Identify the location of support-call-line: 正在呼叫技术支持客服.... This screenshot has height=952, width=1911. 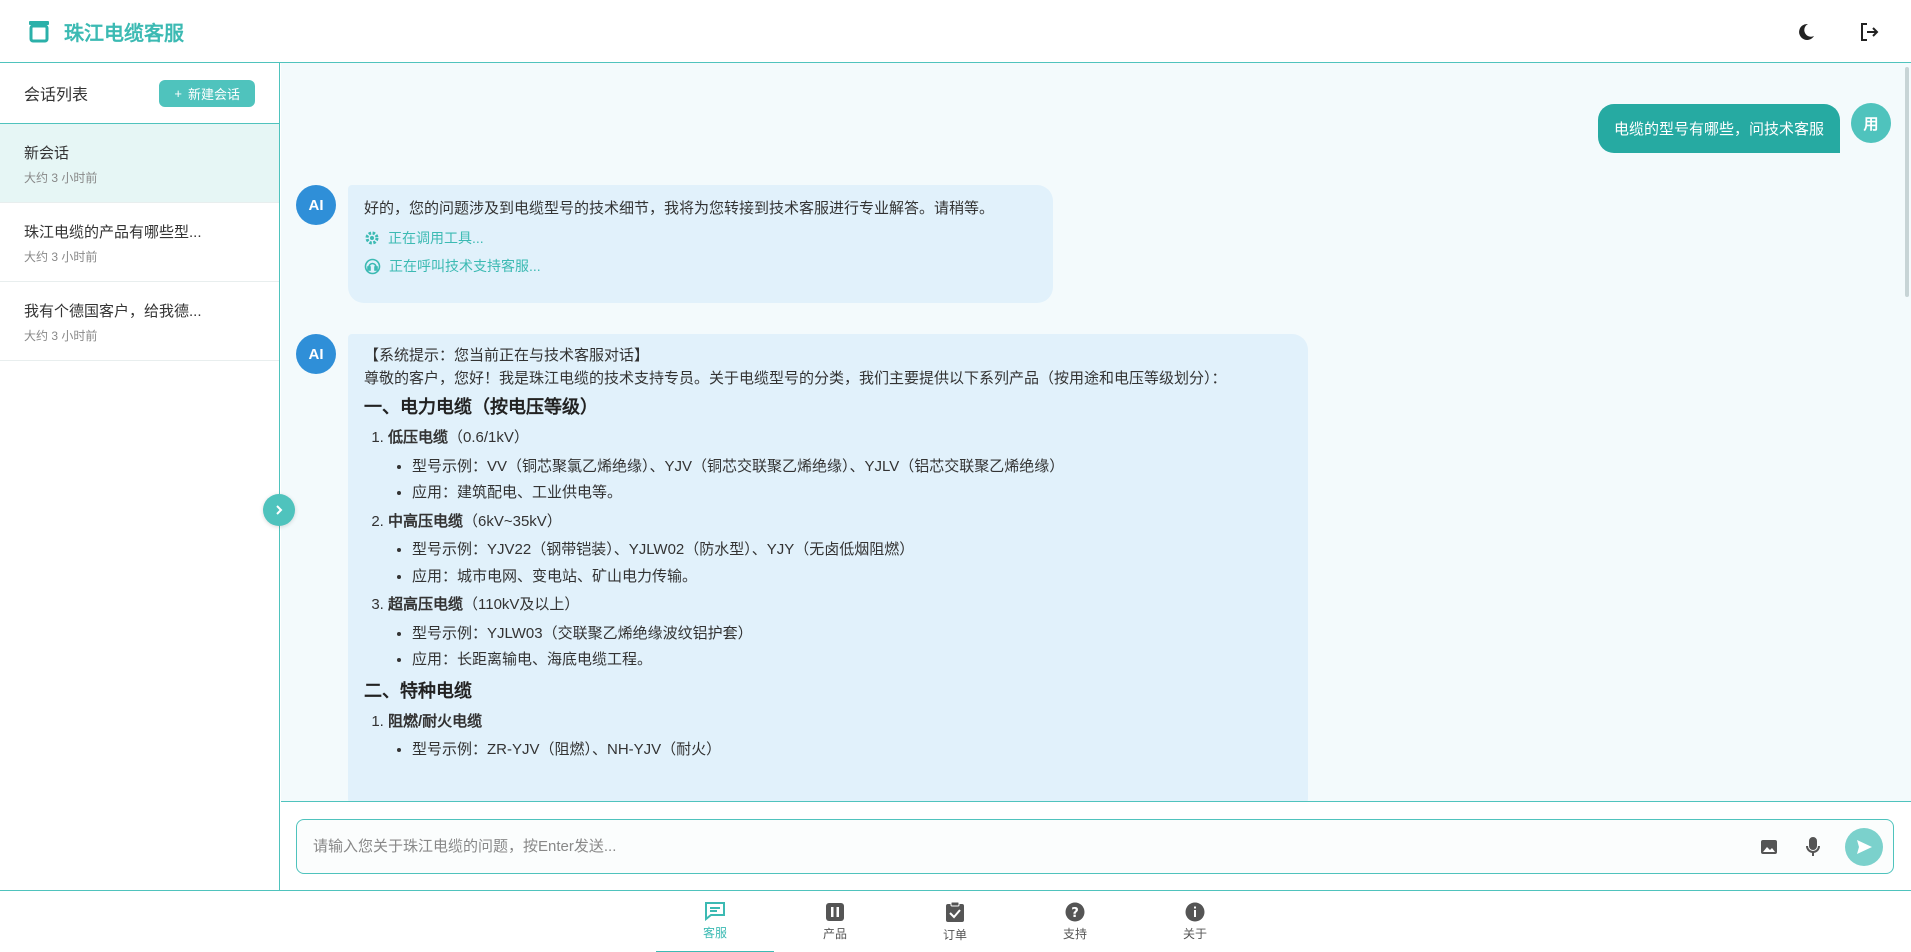
(700, 266).